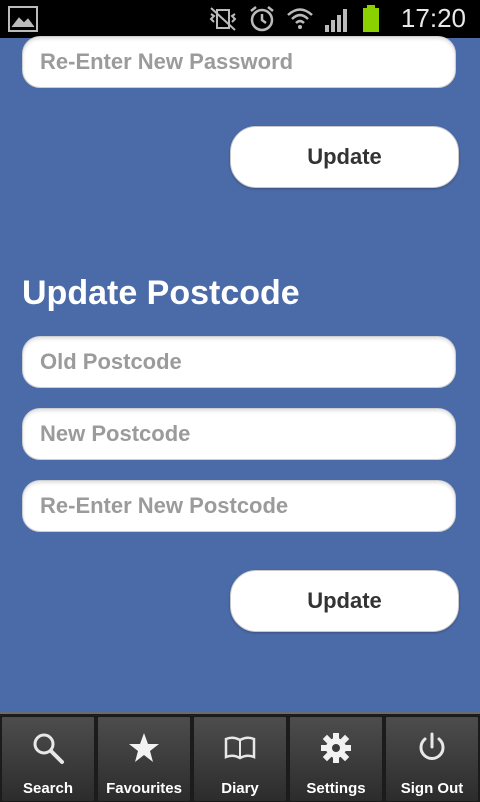 The height and width of the screenshot is (802, 480). I want to click on update-postcode-button: Update, so click(344, 601).